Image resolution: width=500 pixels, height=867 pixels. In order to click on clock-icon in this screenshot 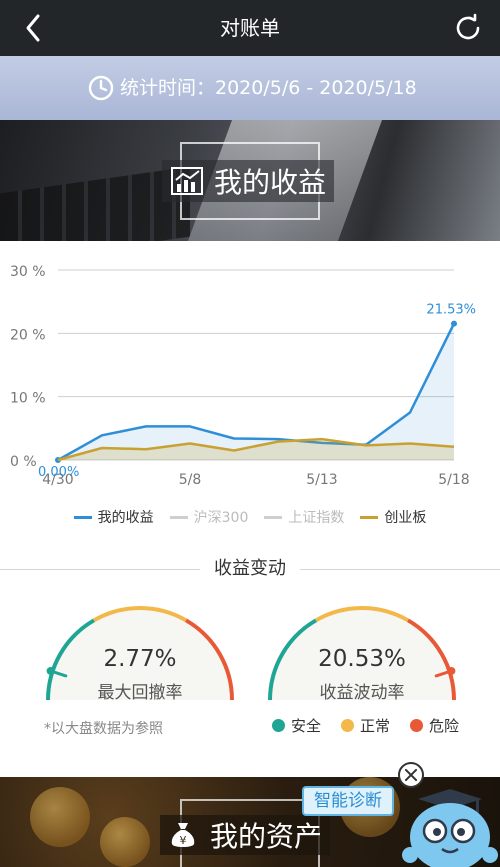, I will do `click(101, 88)`.